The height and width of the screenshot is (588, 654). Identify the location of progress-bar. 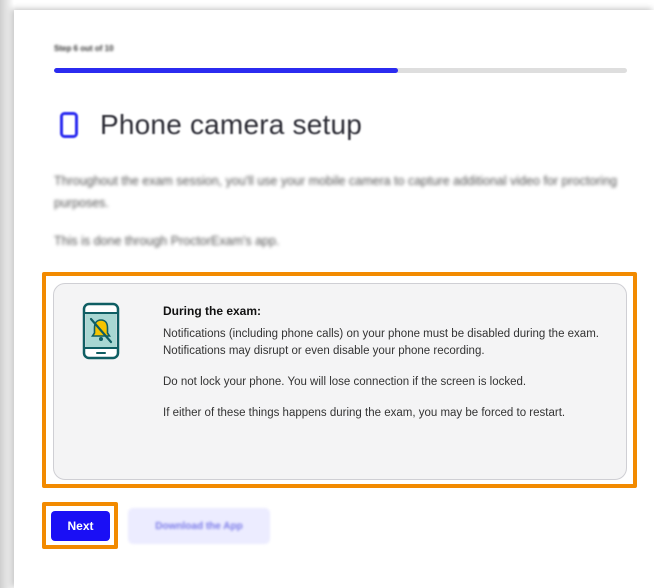
(340, 70).